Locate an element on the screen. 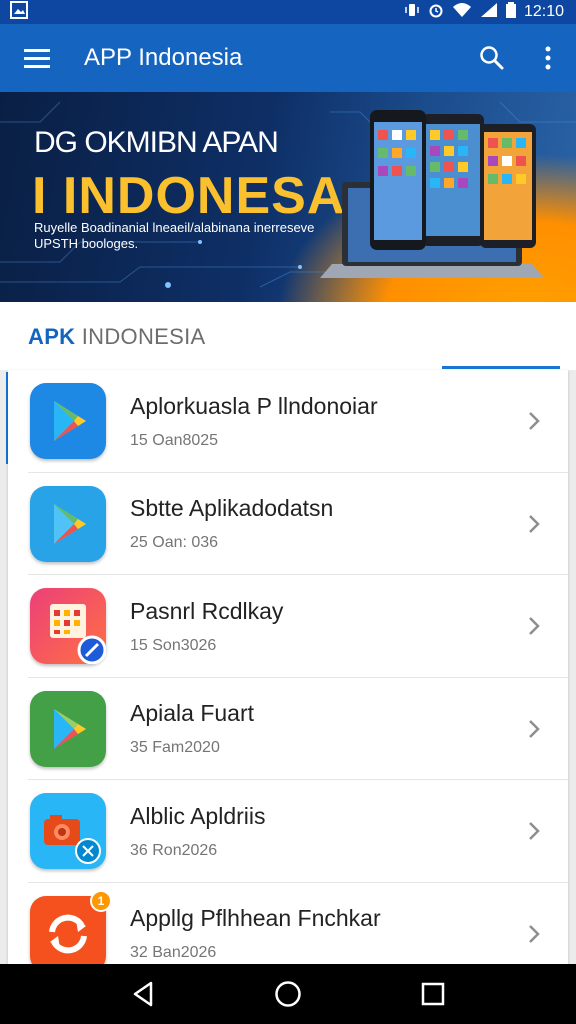 The image size is (576, 1024). home-icon is located at coordinates (288, 994).